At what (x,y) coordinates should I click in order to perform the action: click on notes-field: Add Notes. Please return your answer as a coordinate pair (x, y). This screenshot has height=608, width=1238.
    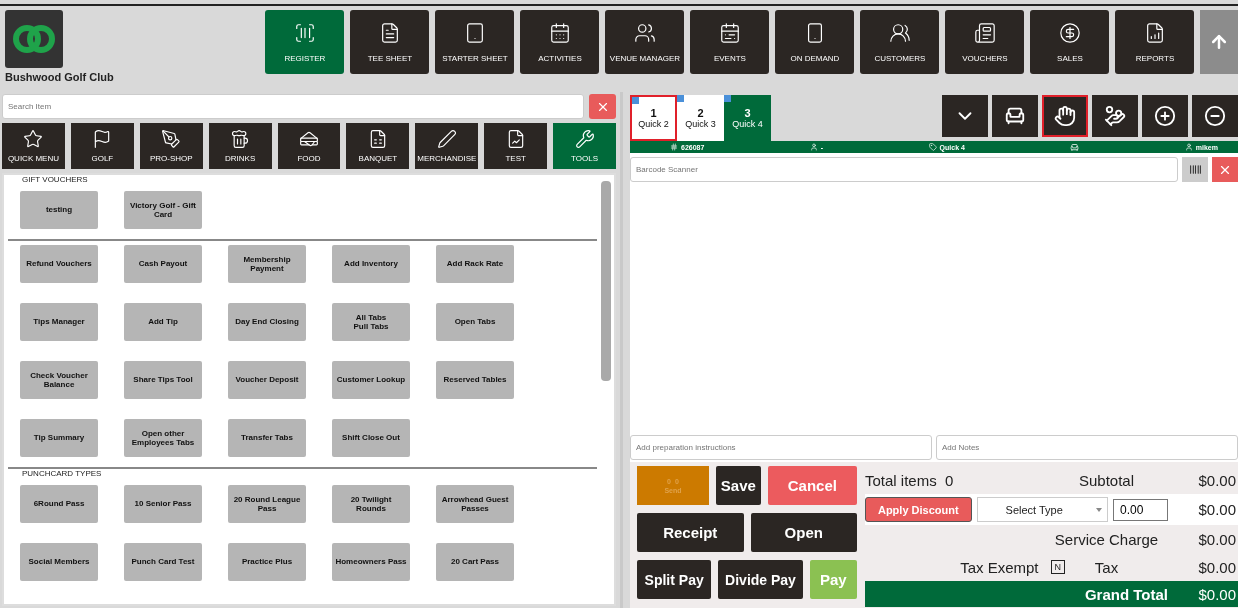
    Looking at the image, I should click on (1087, 447).